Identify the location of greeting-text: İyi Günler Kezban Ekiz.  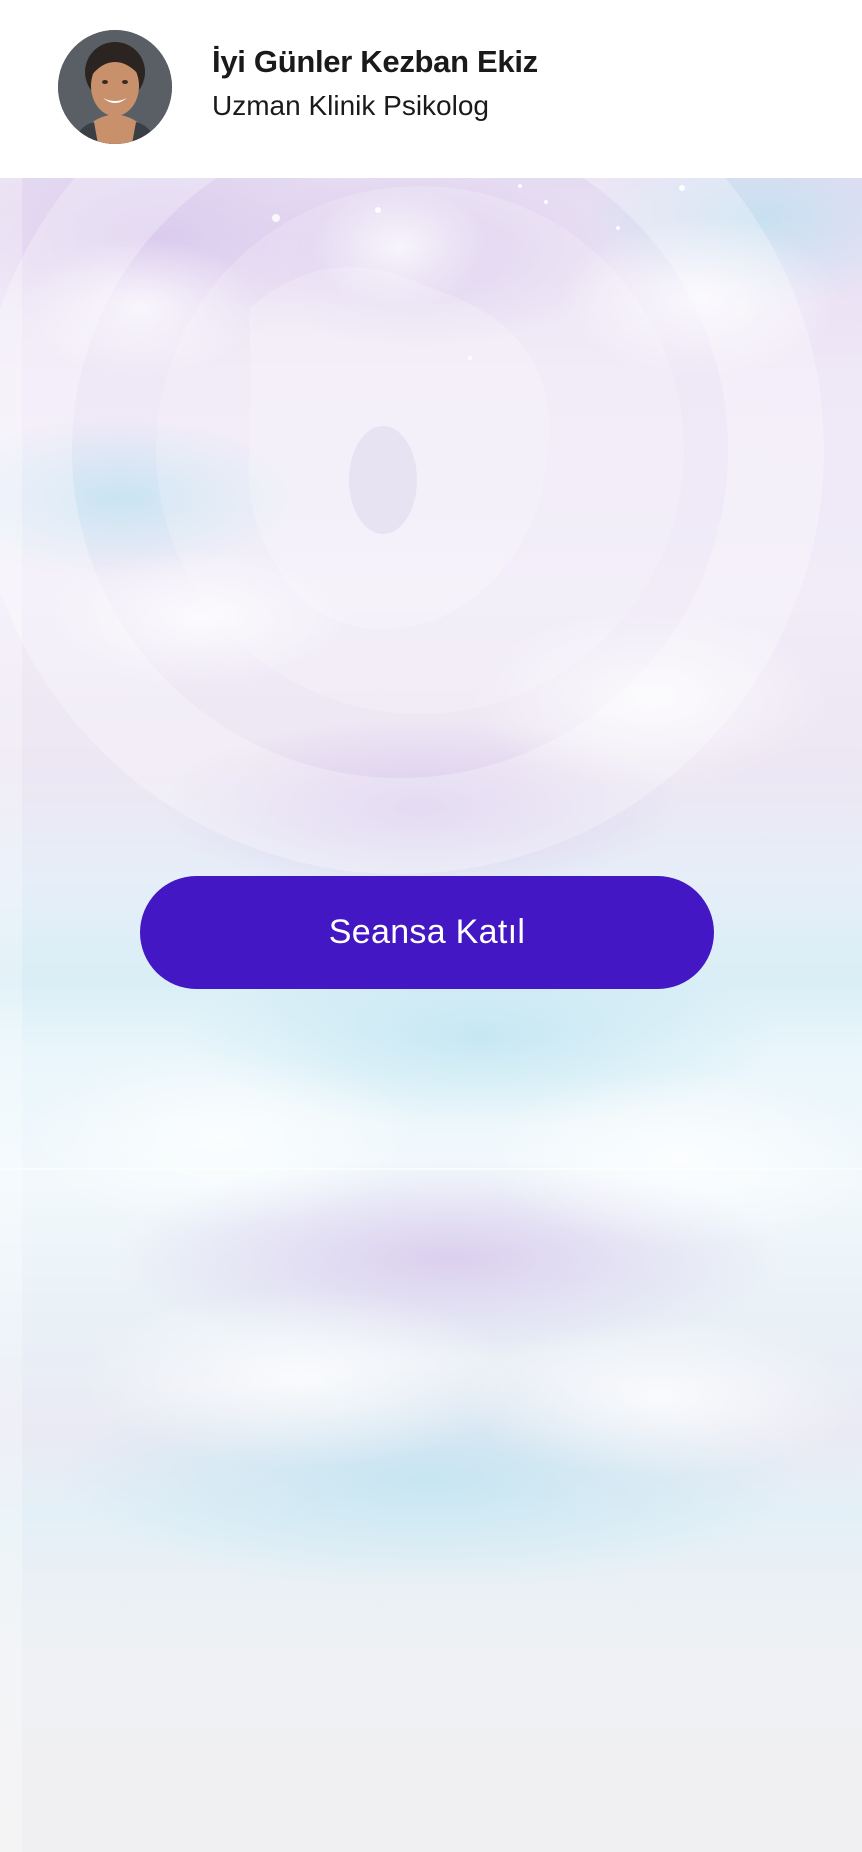
(375, 61).